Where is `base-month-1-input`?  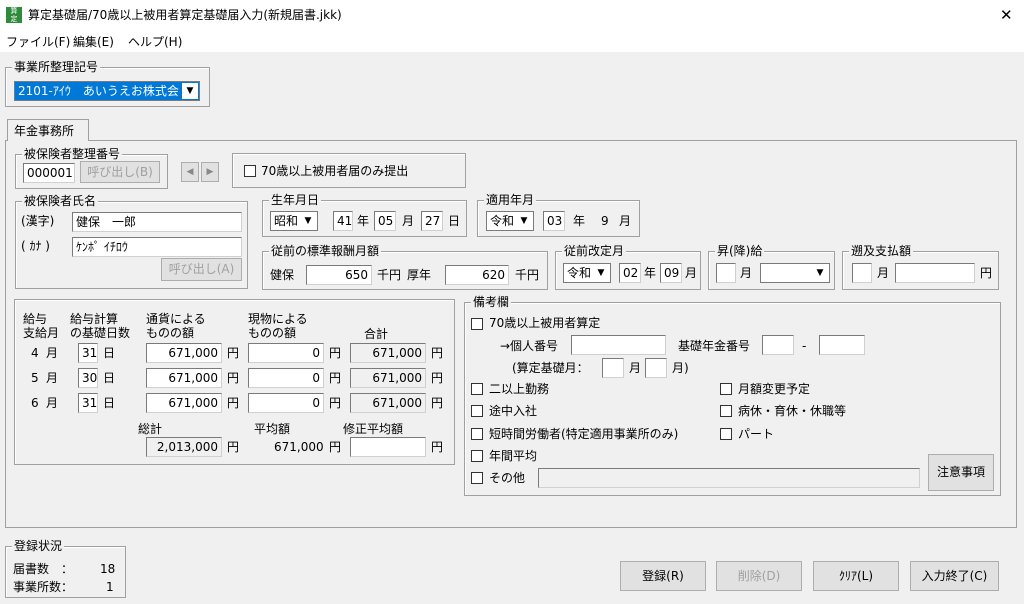
base-month-1-input is located at coordinates (613, 368).